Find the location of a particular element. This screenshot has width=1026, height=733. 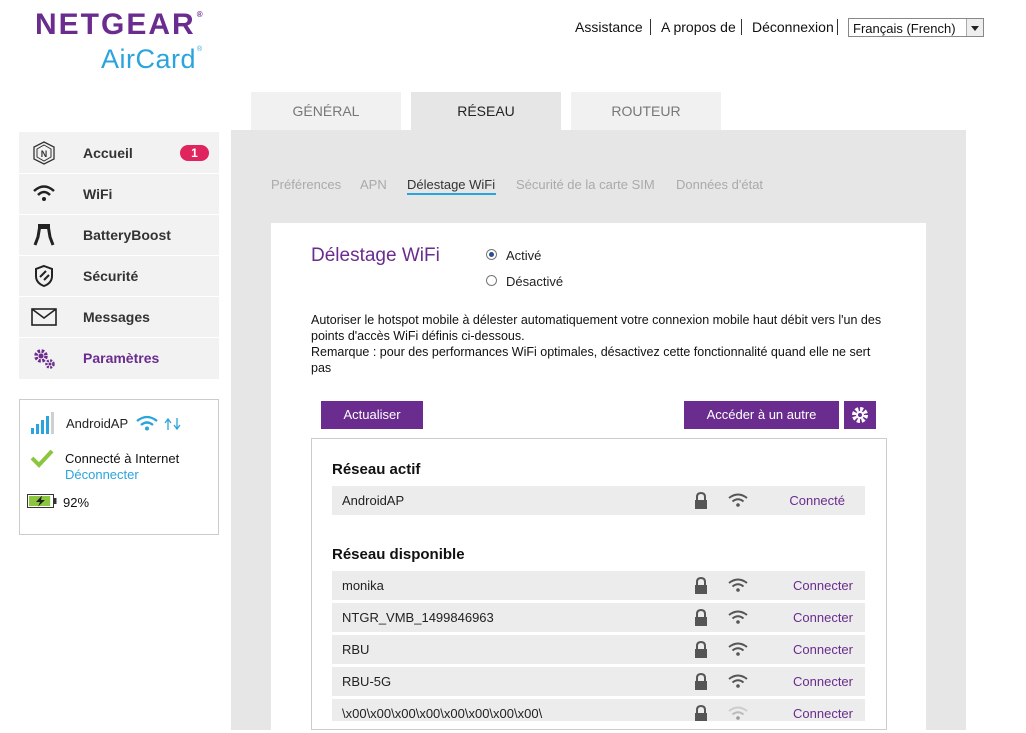

subtab-preferences: Préférences is located at coordinates (306, 184).